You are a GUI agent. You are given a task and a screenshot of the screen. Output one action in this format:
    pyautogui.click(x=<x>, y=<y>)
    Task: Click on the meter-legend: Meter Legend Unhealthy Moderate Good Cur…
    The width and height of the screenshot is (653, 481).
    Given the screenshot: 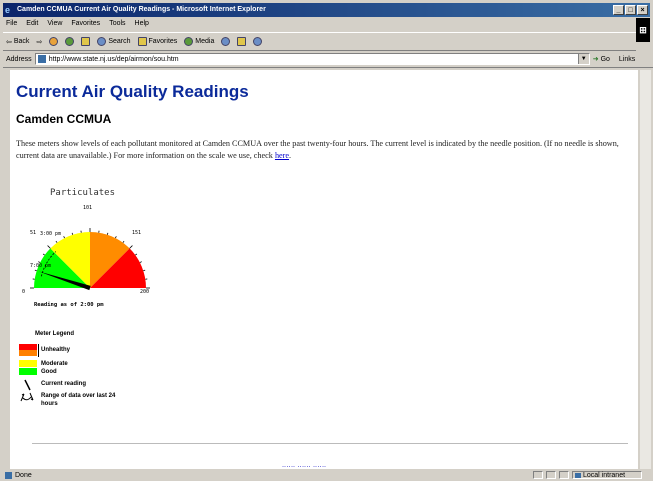 What is the action you would take?
    pyautogui.click(x=74, y=376)
    